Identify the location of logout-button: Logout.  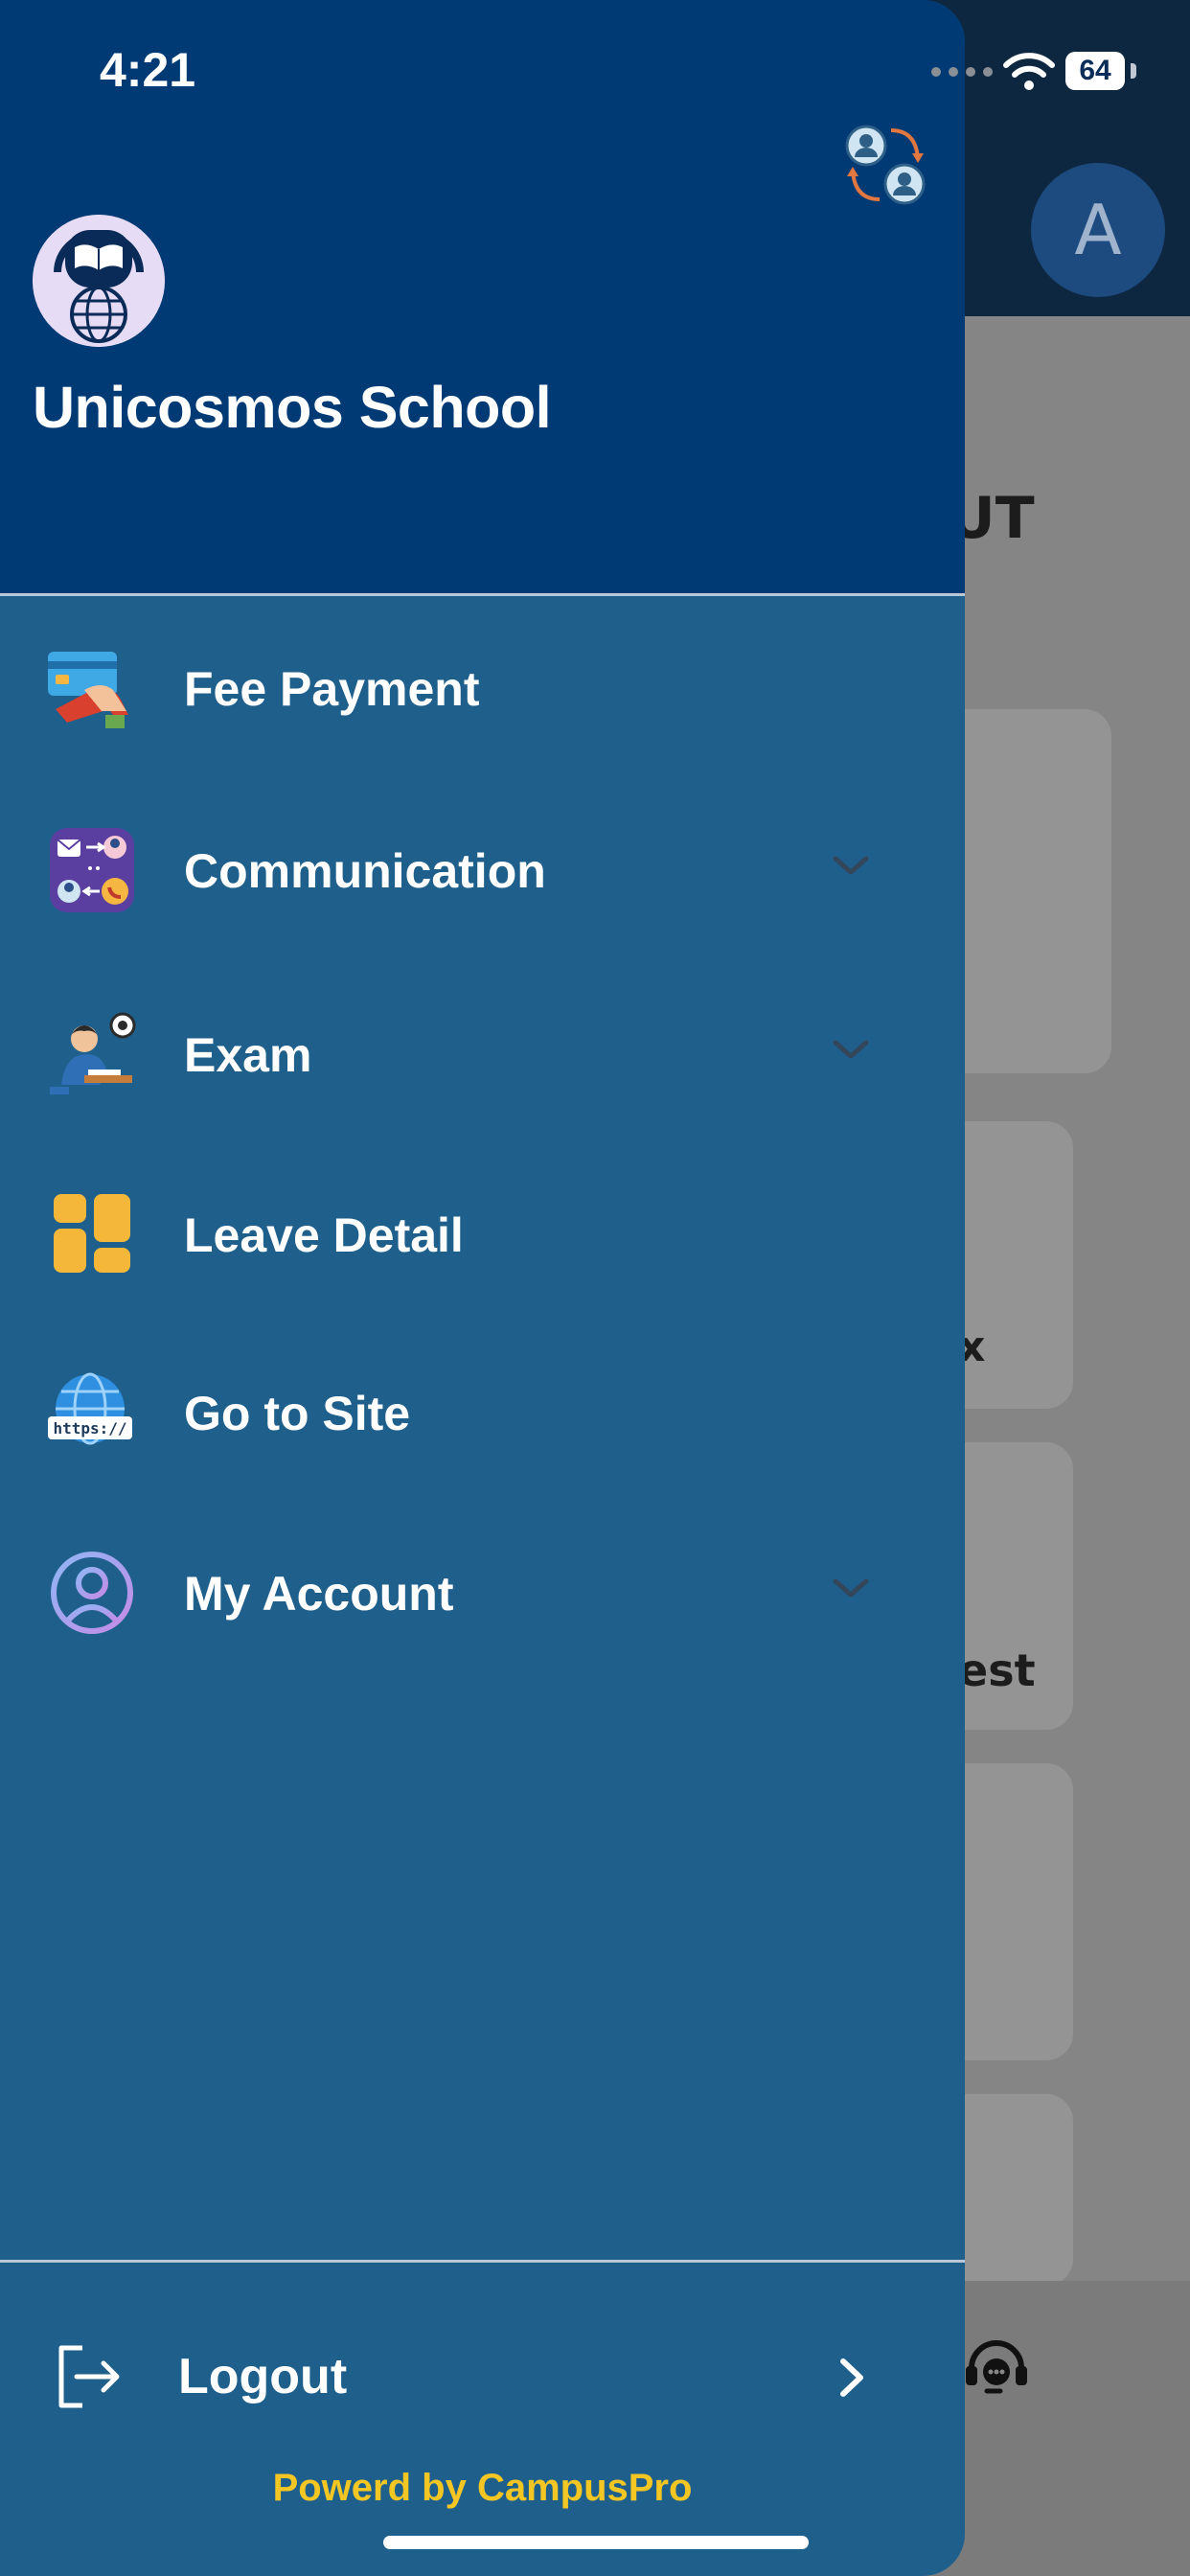
(483, 2381).